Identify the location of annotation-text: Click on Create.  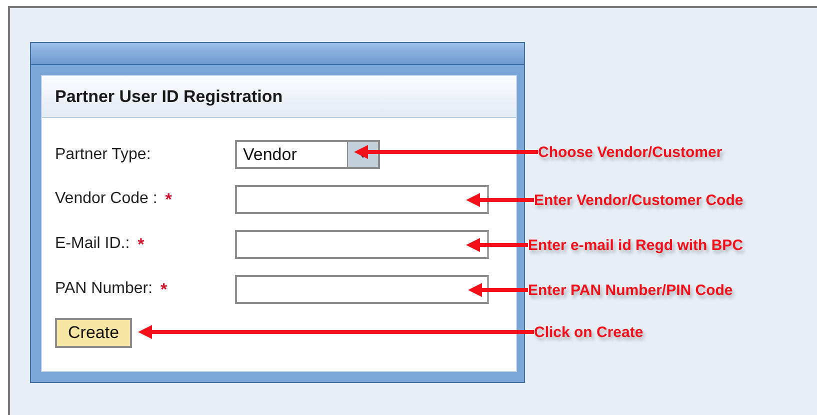
(589, 332).